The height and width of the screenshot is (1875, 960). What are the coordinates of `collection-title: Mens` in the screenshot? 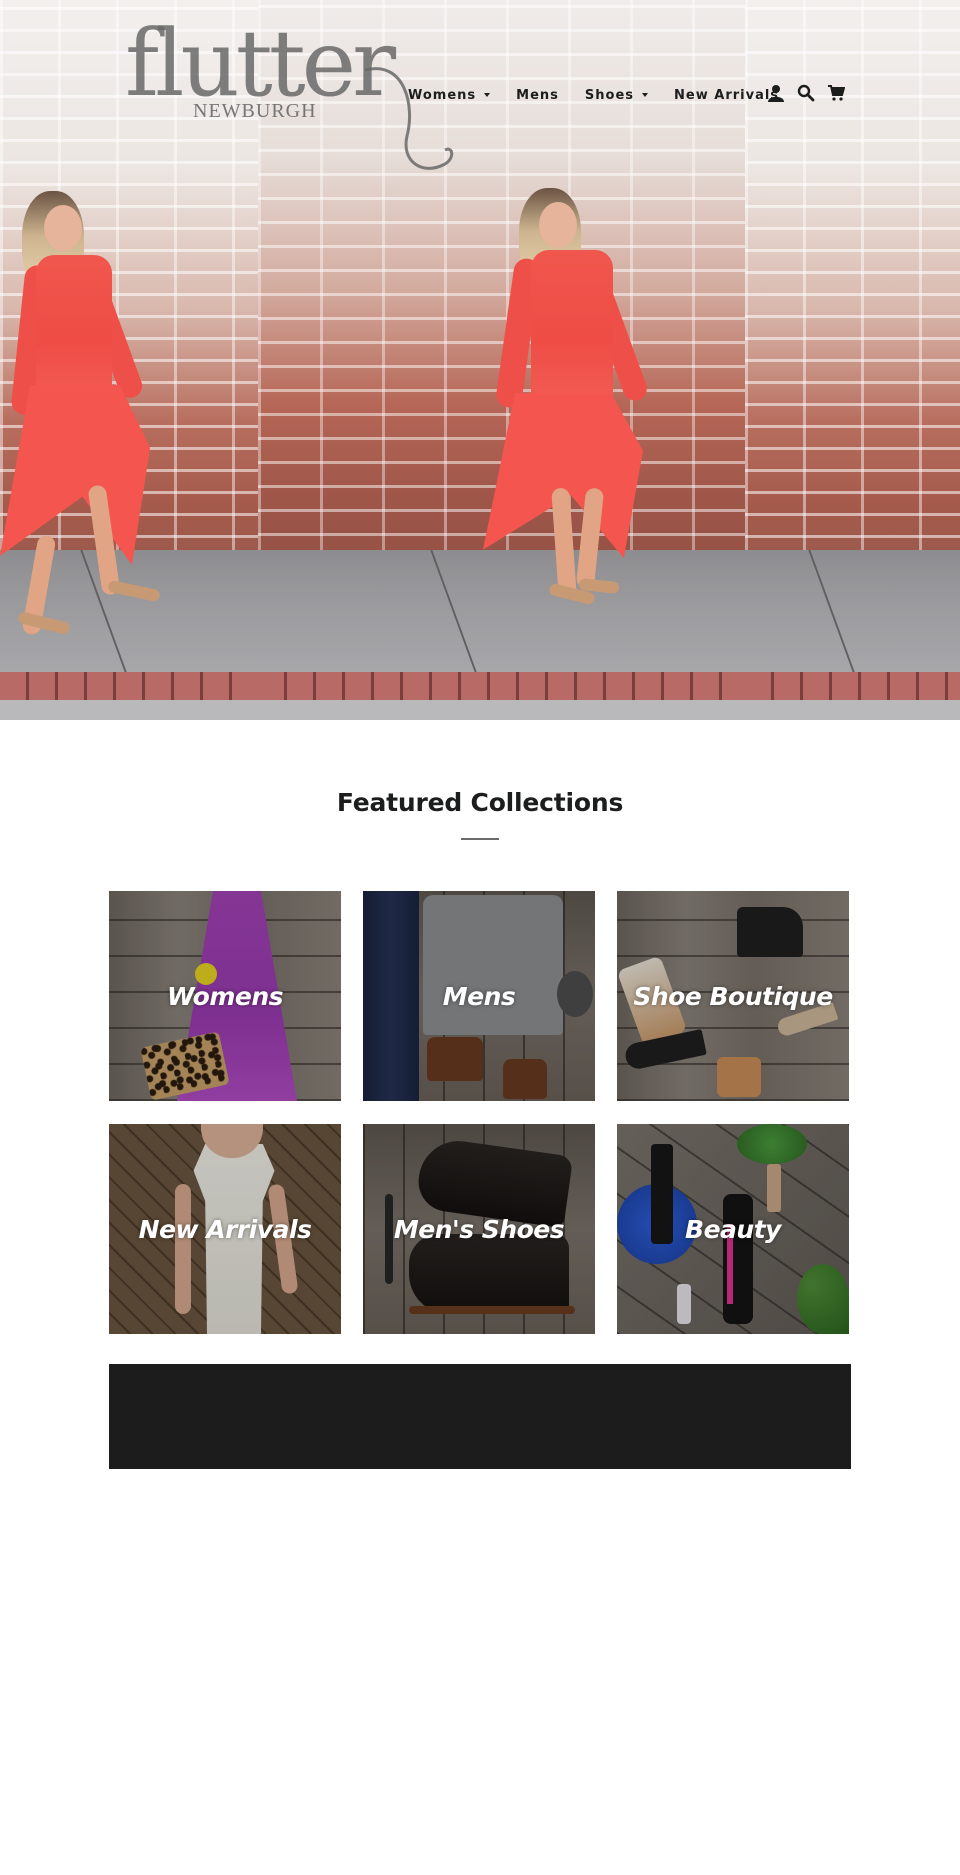 It's located at (479, 996).